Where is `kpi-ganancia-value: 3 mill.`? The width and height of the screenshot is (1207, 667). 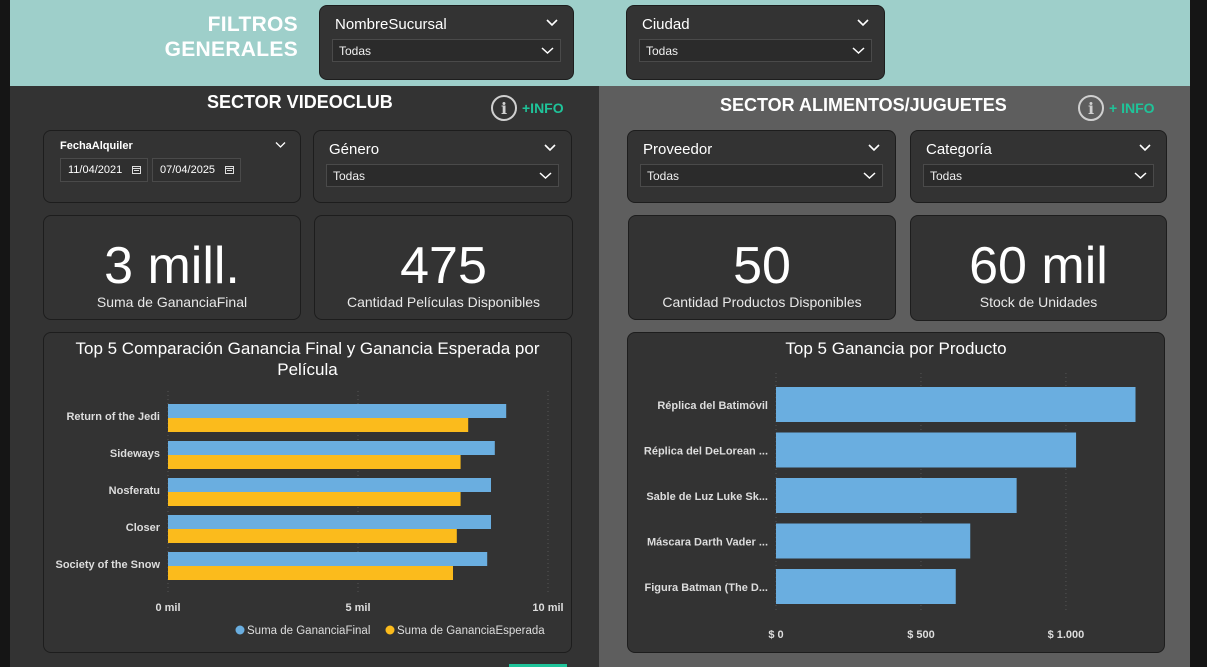
kpi-ganancia-value: 3 mill. is located at coordinates (172, 266).